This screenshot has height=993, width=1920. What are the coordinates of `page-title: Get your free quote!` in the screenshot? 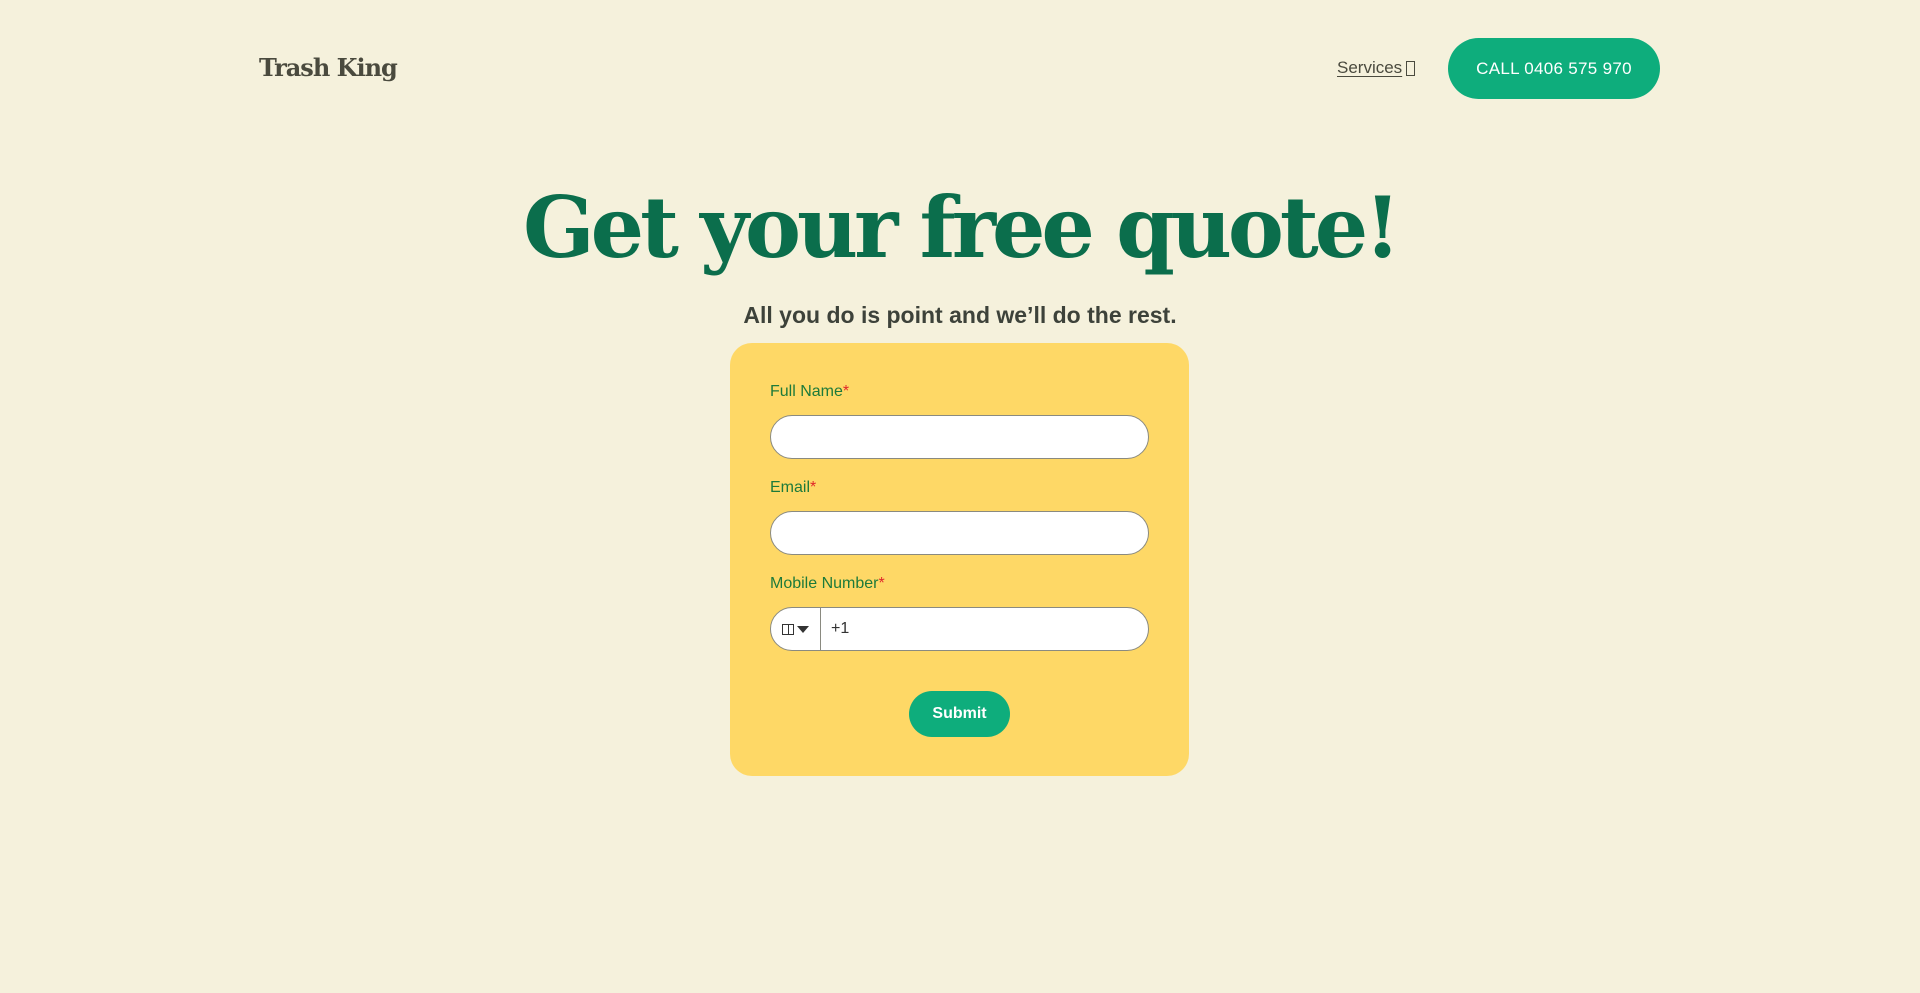 It's located at (961, 227).